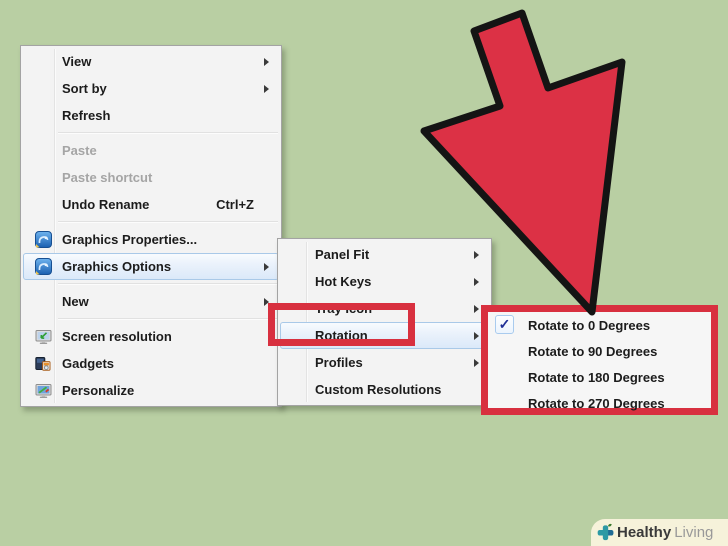 The width and height of the screenshot is (728, 546). What do you see at coordinates (151, 88) in the screenshot?
I see `menu-item-sort-by: Sort by` at bounding box center [151, 88].